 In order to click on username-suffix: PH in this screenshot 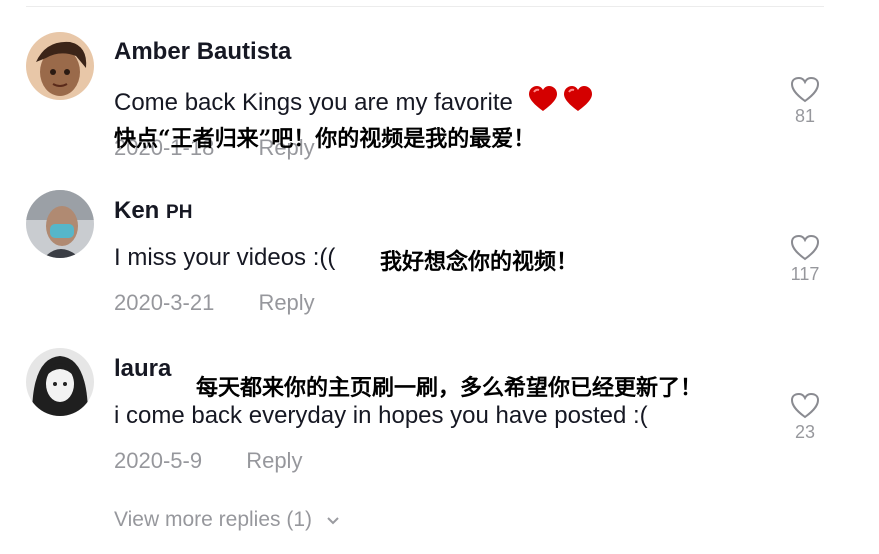, I will do `click(179, 212)`.